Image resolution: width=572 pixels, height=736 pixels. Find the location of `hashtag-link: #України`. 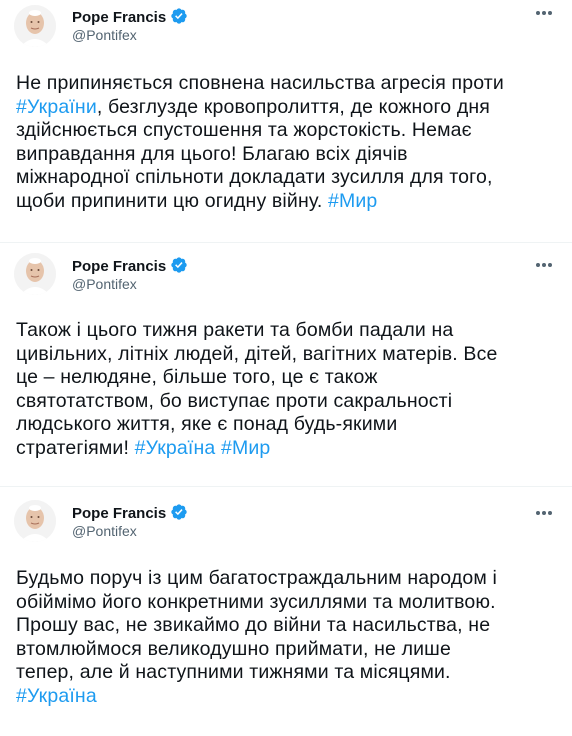

hashtag-link: #України is located at coordinates (56, 107).